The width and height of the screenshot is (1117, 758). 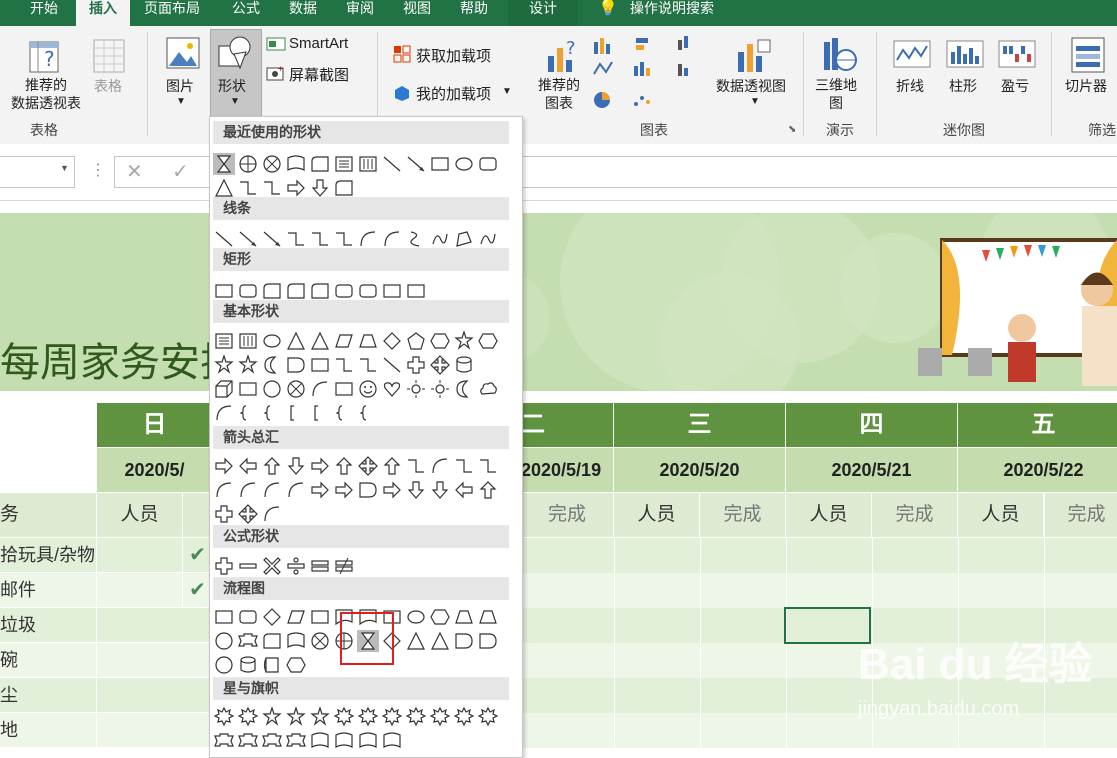 I want to click on mult-shape-icon, so click(x=272, y=566).